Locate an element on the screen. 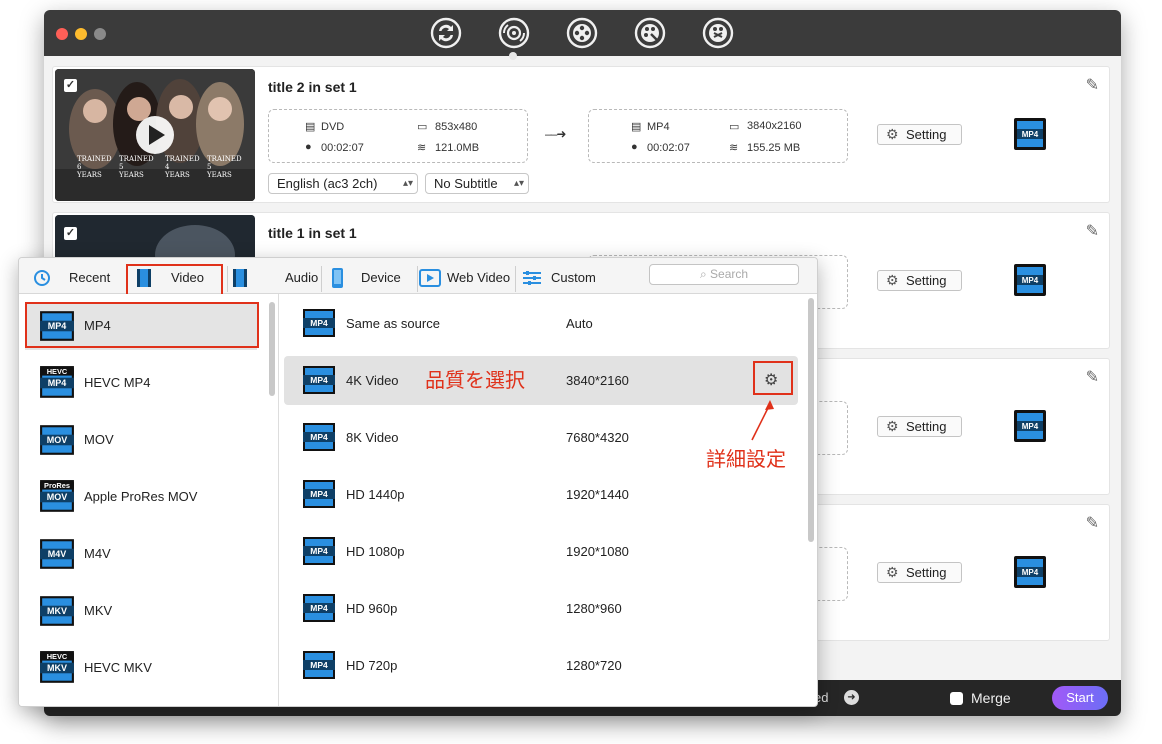 The image size is (1162, 744). recent-icon is located at coordinates (42, 278).